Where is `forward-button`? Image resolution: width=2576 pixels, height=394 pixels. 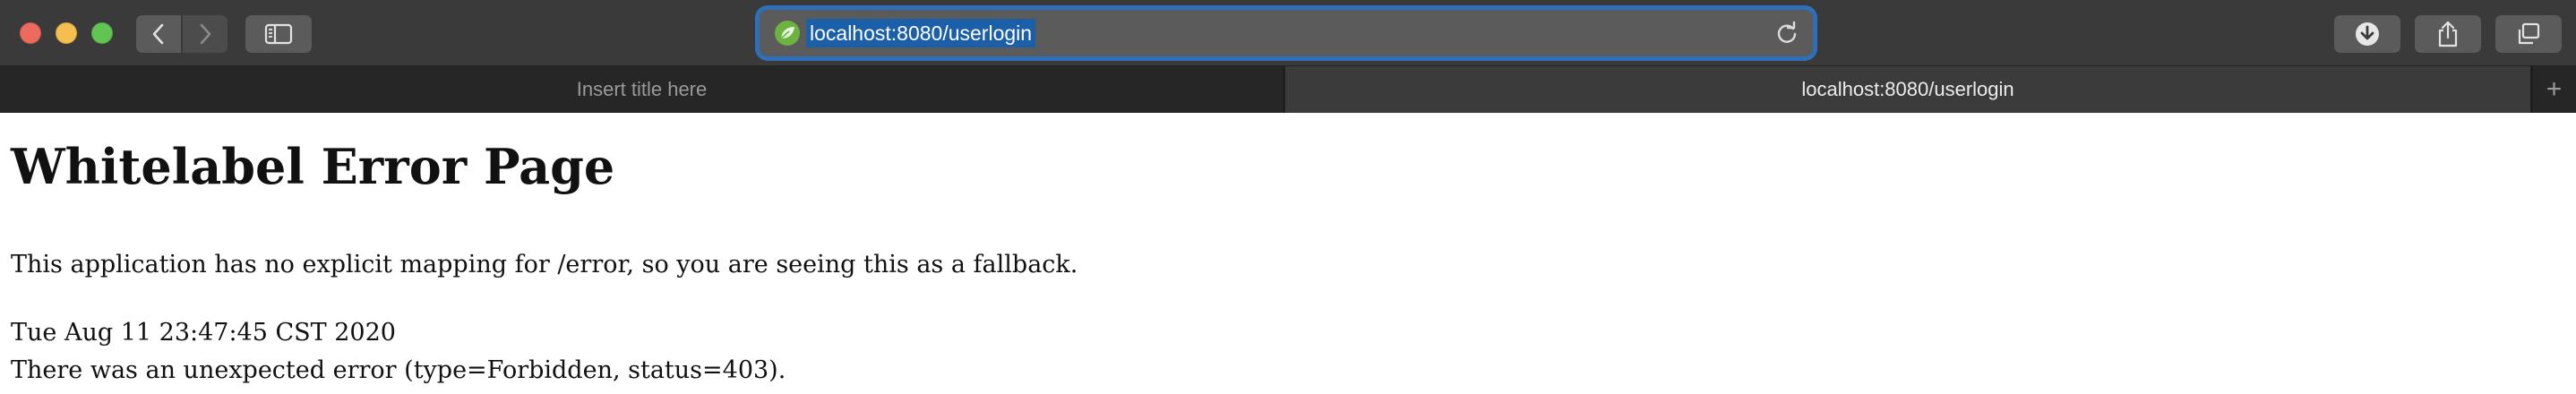 forward-button is located at coordinates (205, 34).